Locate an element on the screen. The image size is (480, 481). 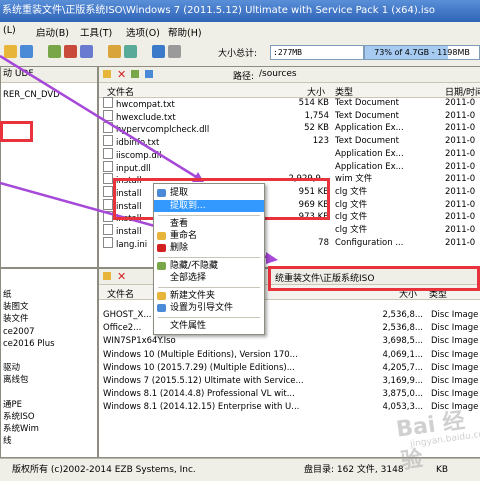
disk-info-text: 盘目录: 162 文件, 3148 is located at coordinates (354, 470).